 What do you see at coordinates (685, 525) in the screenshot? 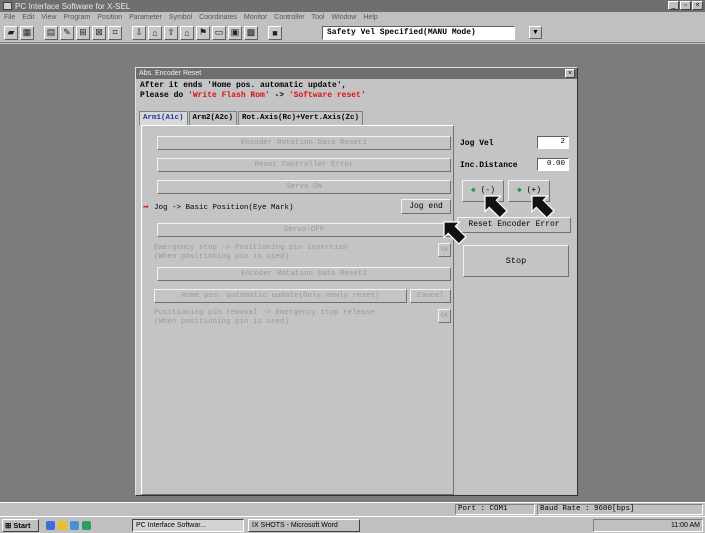
I see `clock: 11:00 AM` at bounding box center [685, 525].